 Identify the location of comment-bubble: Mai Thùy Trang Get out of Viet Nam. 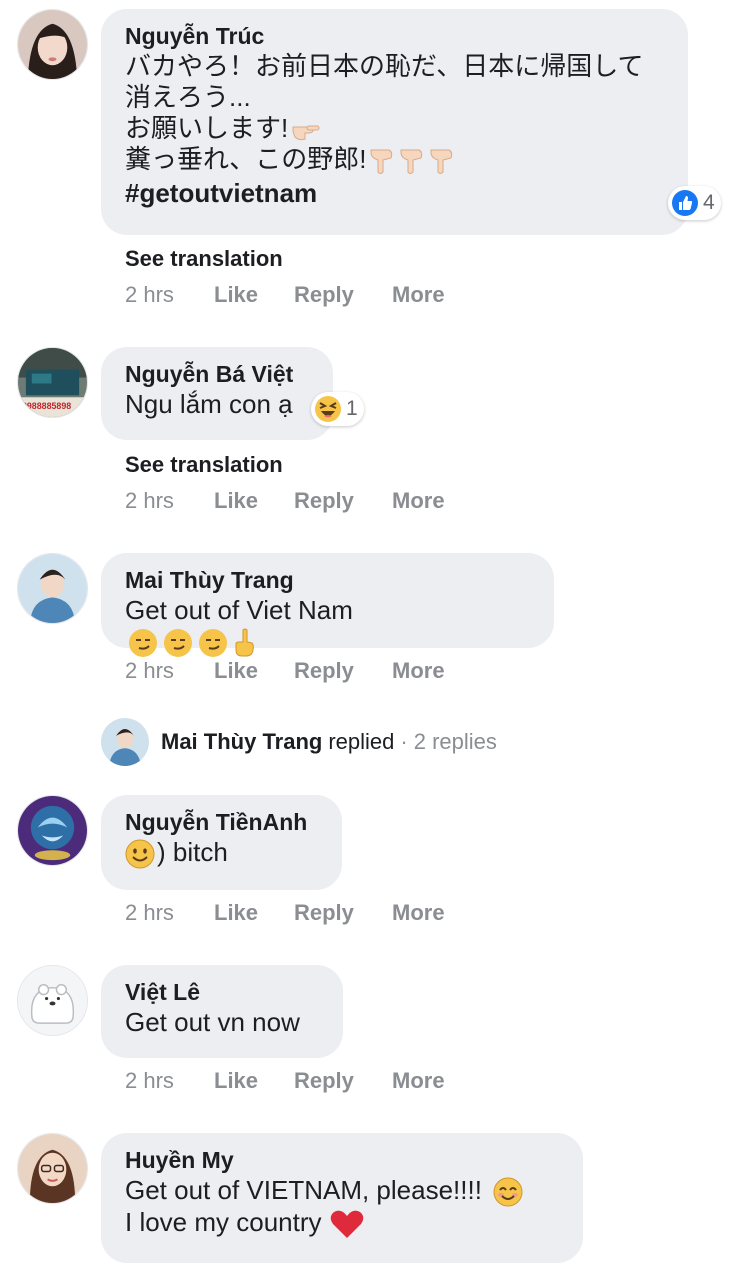
(327, 605).